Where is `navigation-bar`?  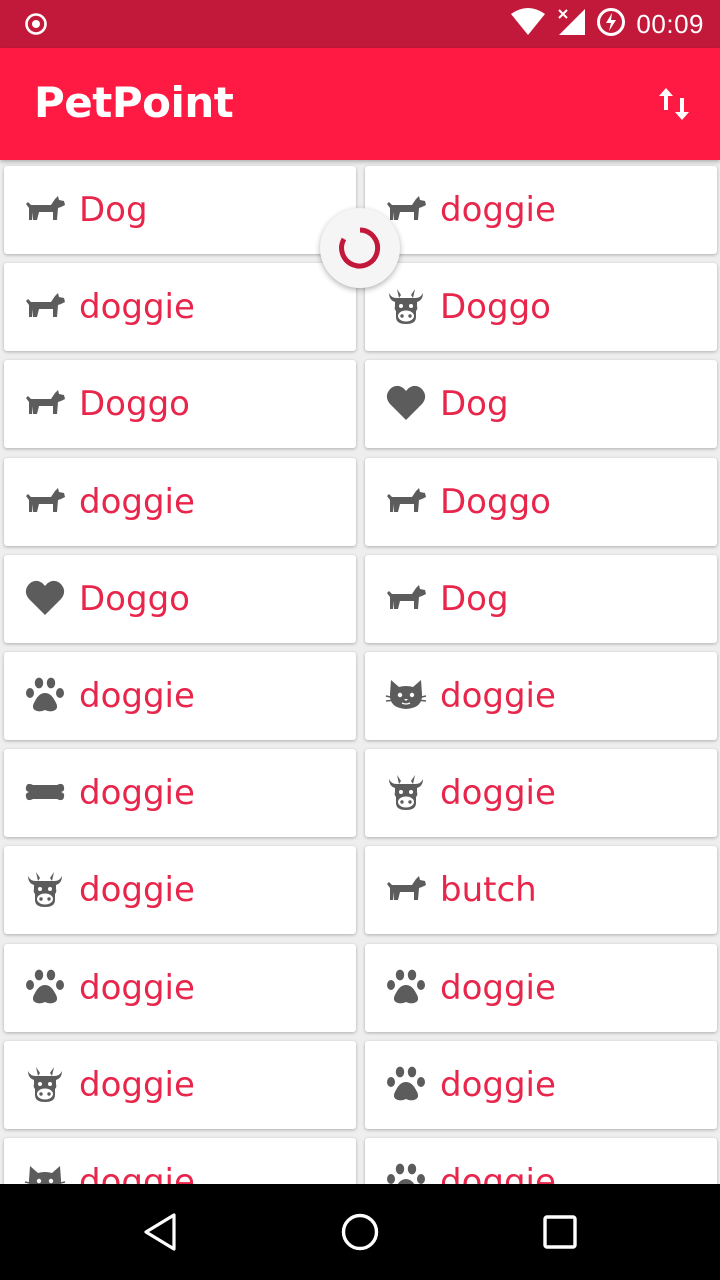
navigation-bar is located at coordinates (360, 1232).